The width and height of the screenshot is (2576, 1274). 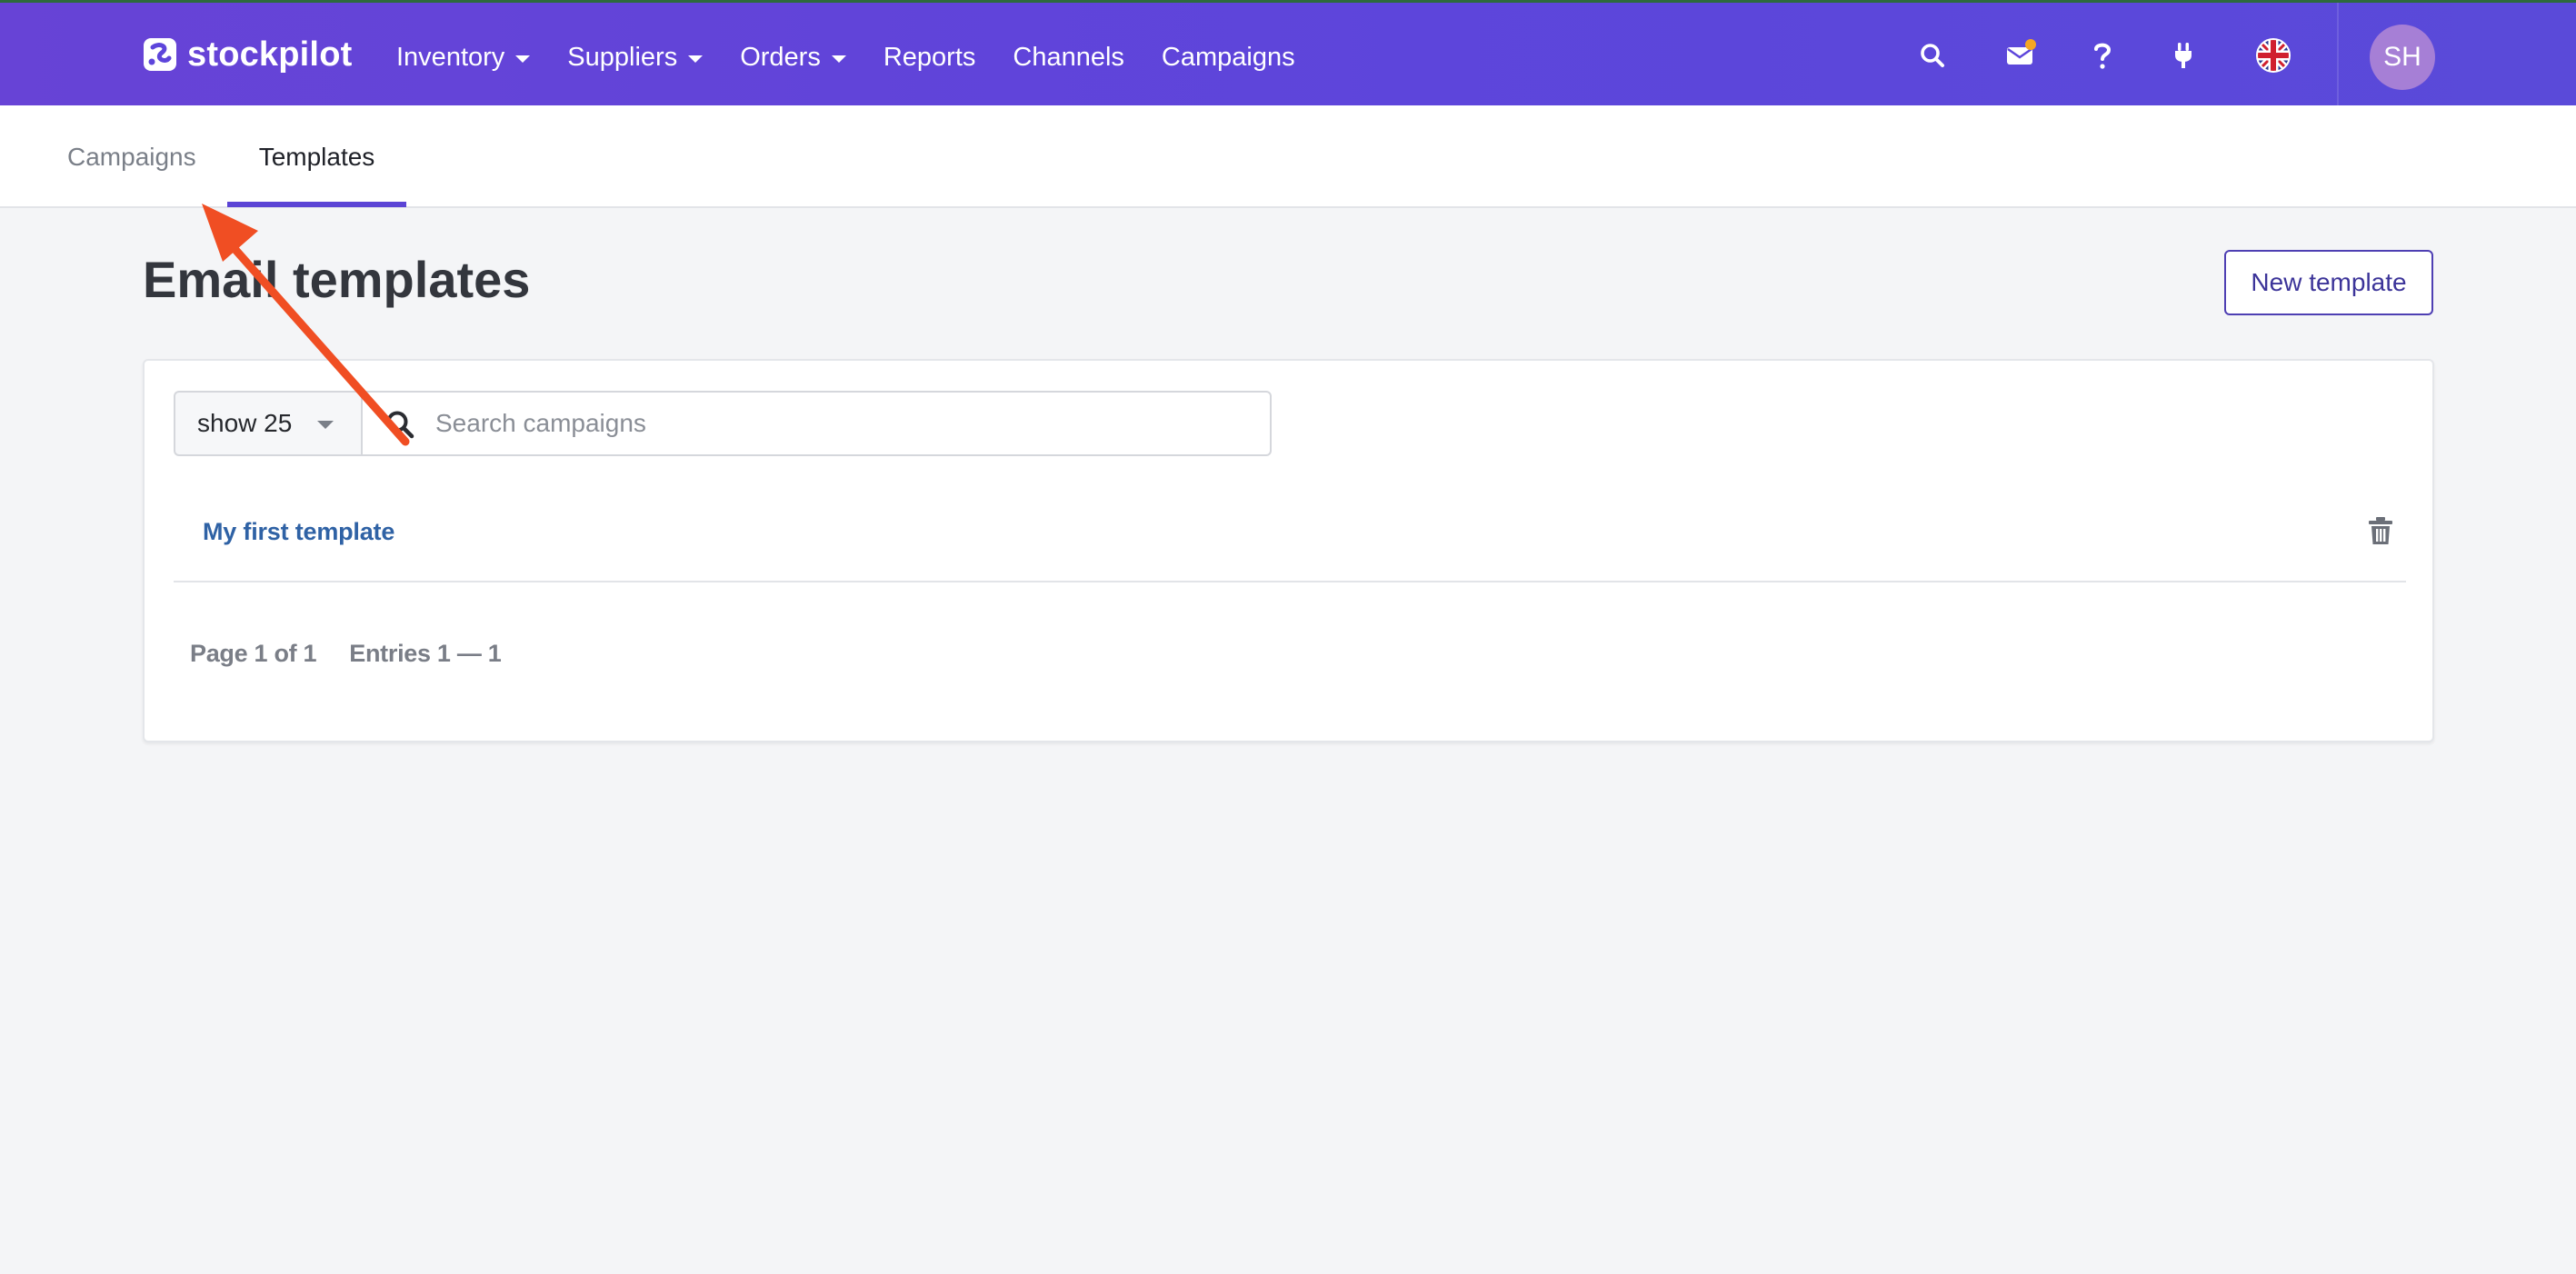 What do you see at coordinates (622, 57) in the screenshot?
I see `nav-suppliers-label: Suppliers` at bounding box center [622, 57].